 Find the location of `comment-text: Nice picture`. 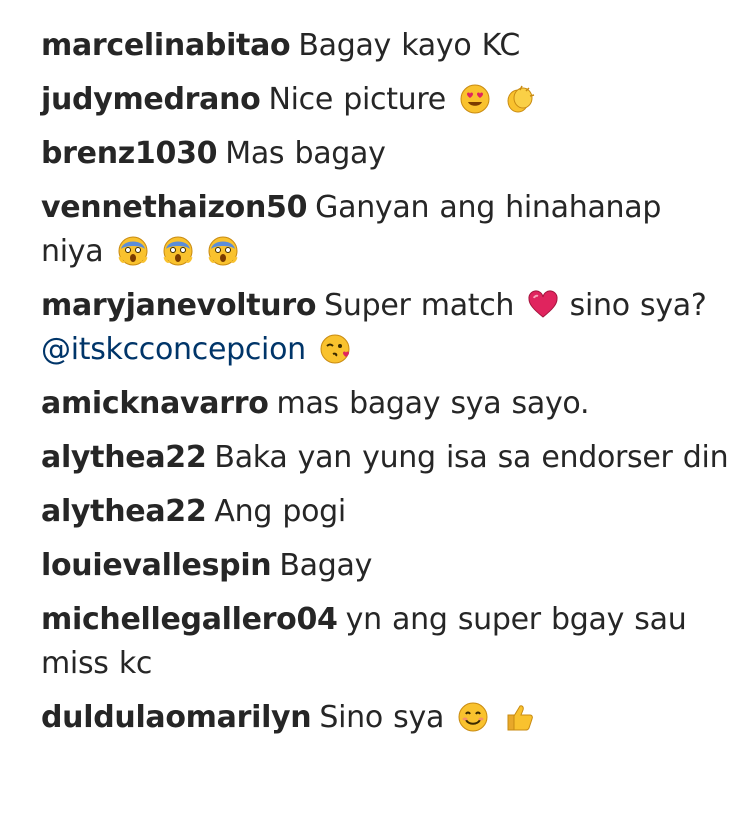

comment-text: Nice picture is located at coordinates (357, 99).